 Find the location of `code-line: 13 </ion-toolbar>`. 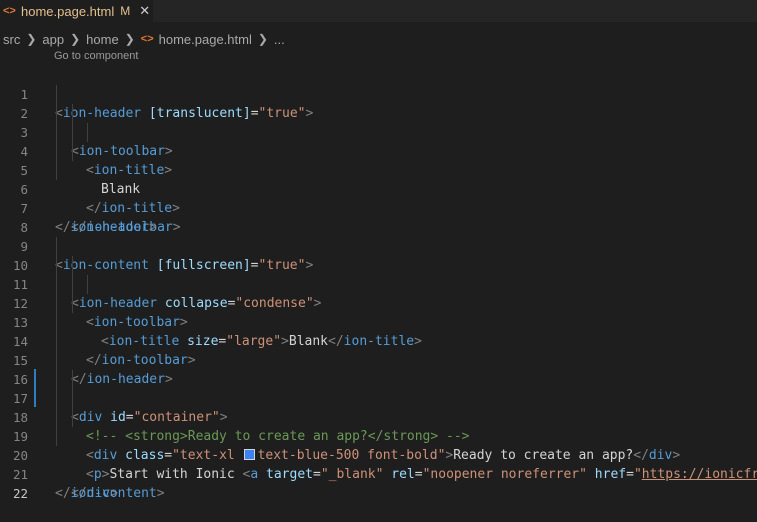

code-line: 13 </ion-toolbar> is located at coordinates (378, 331).